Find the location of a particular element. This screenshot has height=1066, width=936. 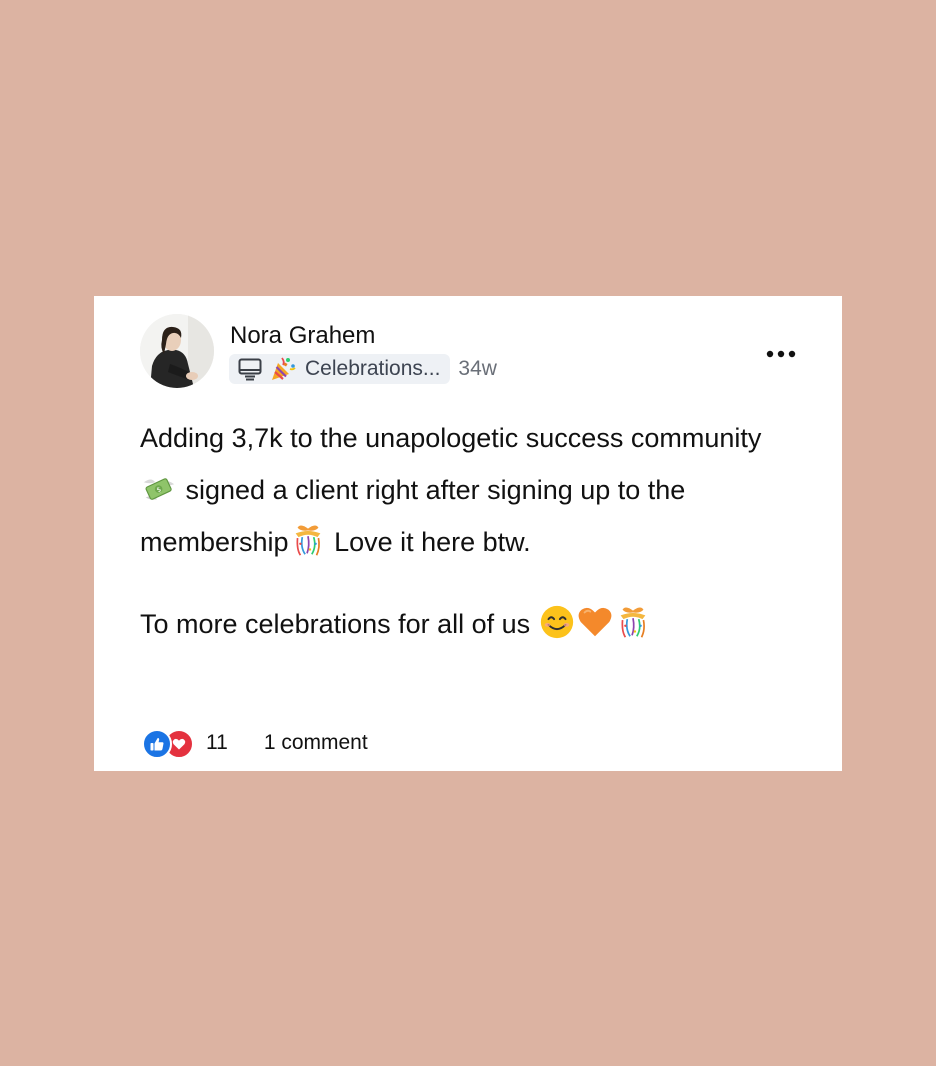

avatar-photo is located at coordinates (177, 351).